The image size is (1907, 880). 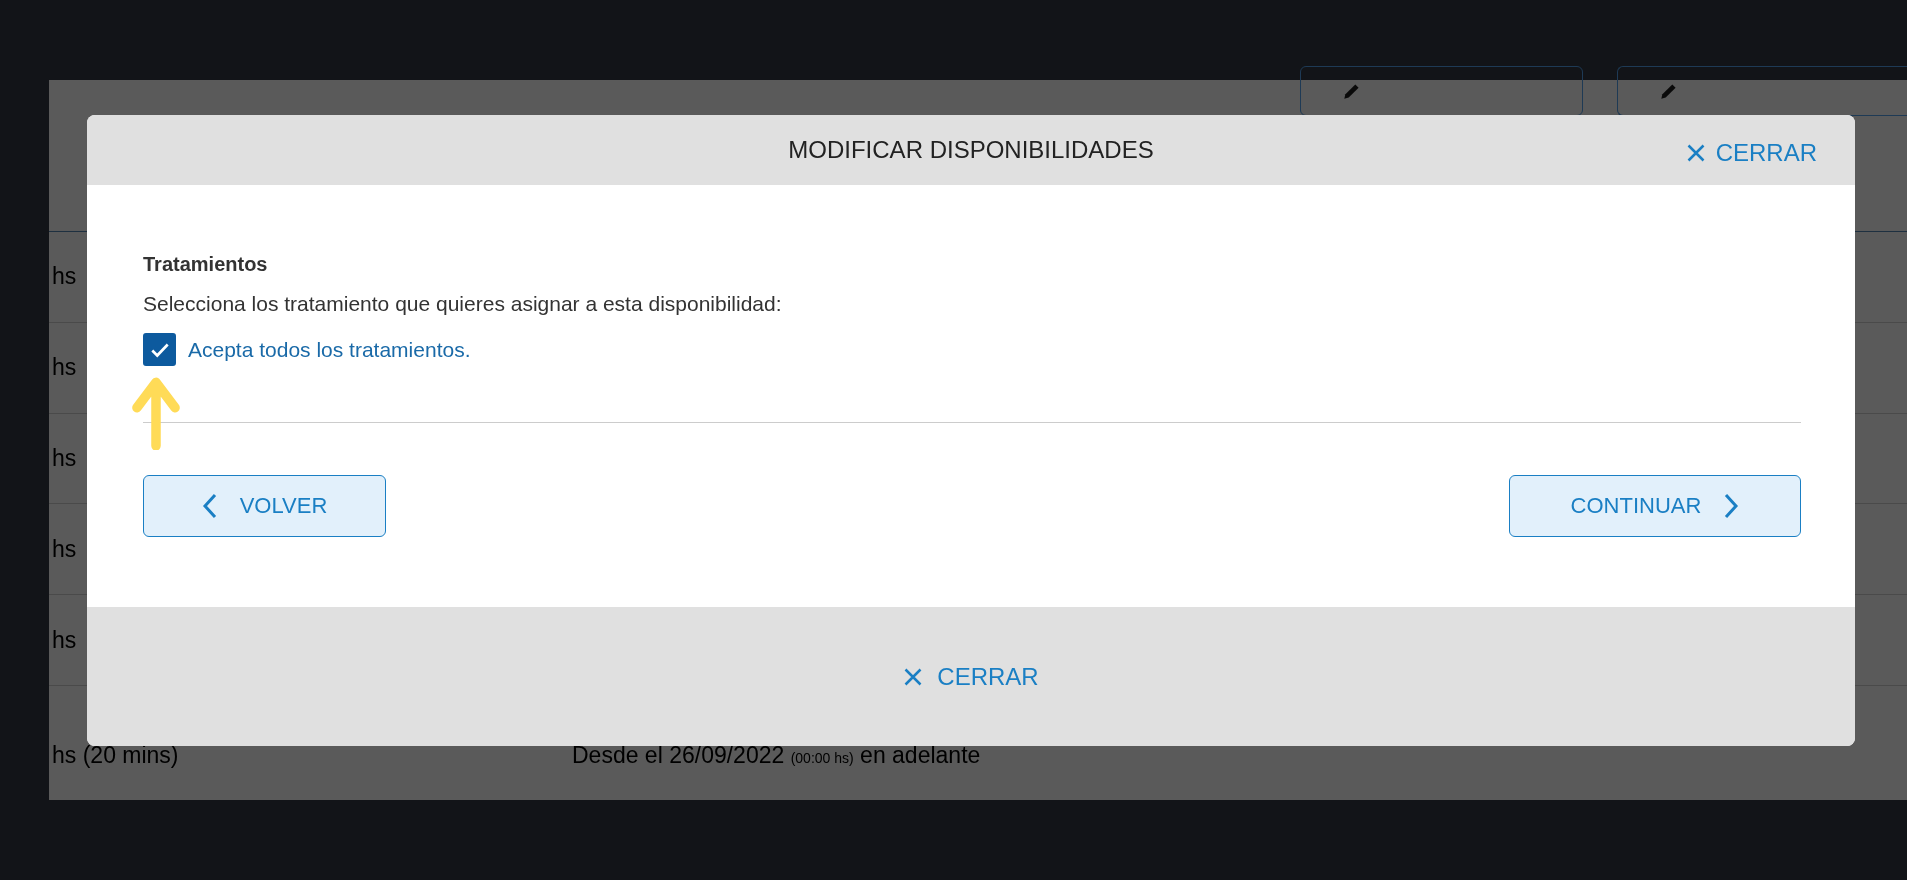 I want to click on chevron-right-icon, so click(x=1731, y=506).